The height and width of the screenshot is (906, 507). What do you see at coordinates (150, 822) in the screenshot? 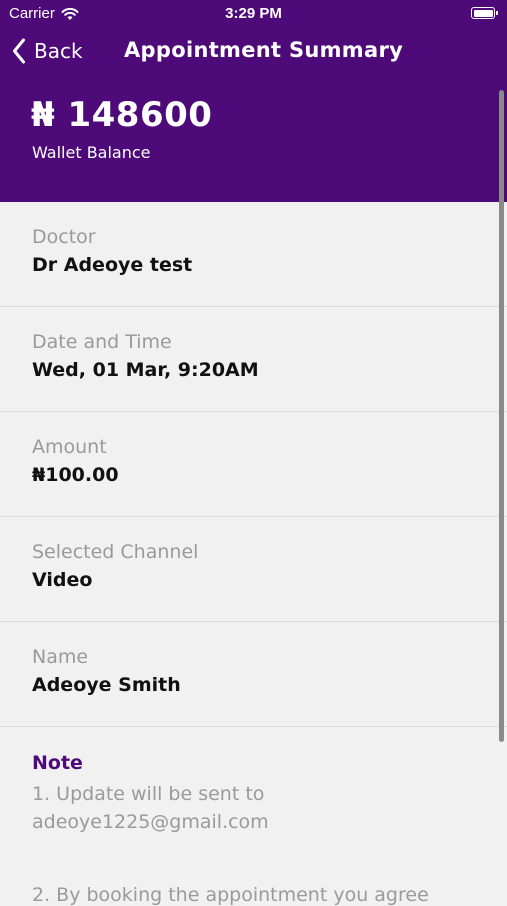
I see `note-email: adeoye1225@gmail.com` at bounding box center [150, 822].